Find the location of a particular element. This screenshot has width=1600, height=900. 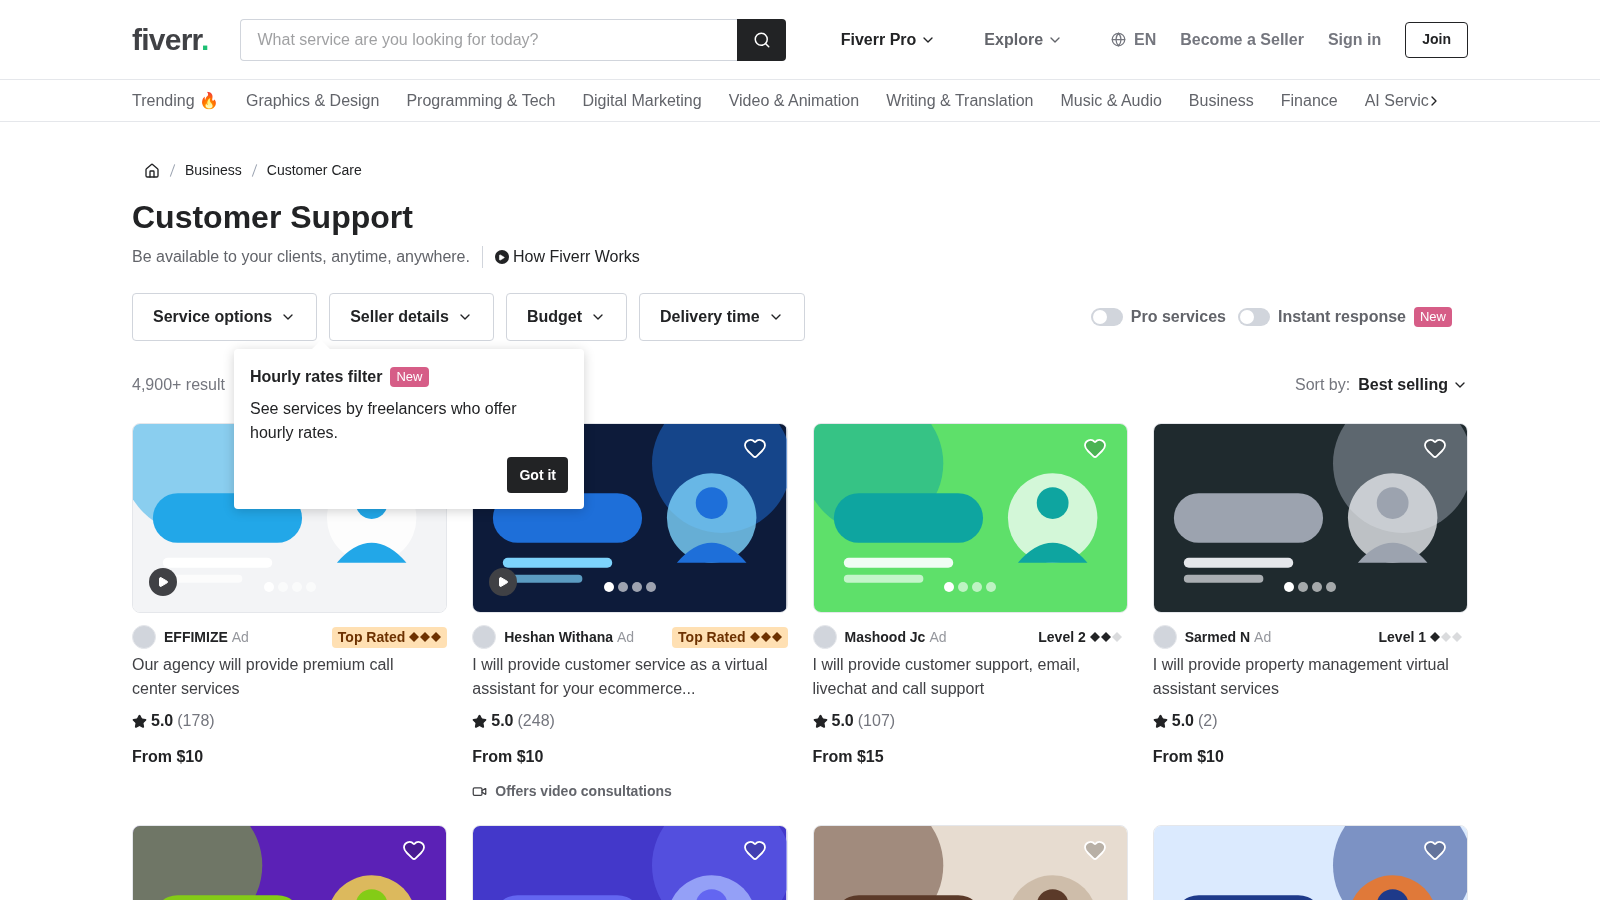

result-count: 4,900+ result is located at coordinates (178, 385).